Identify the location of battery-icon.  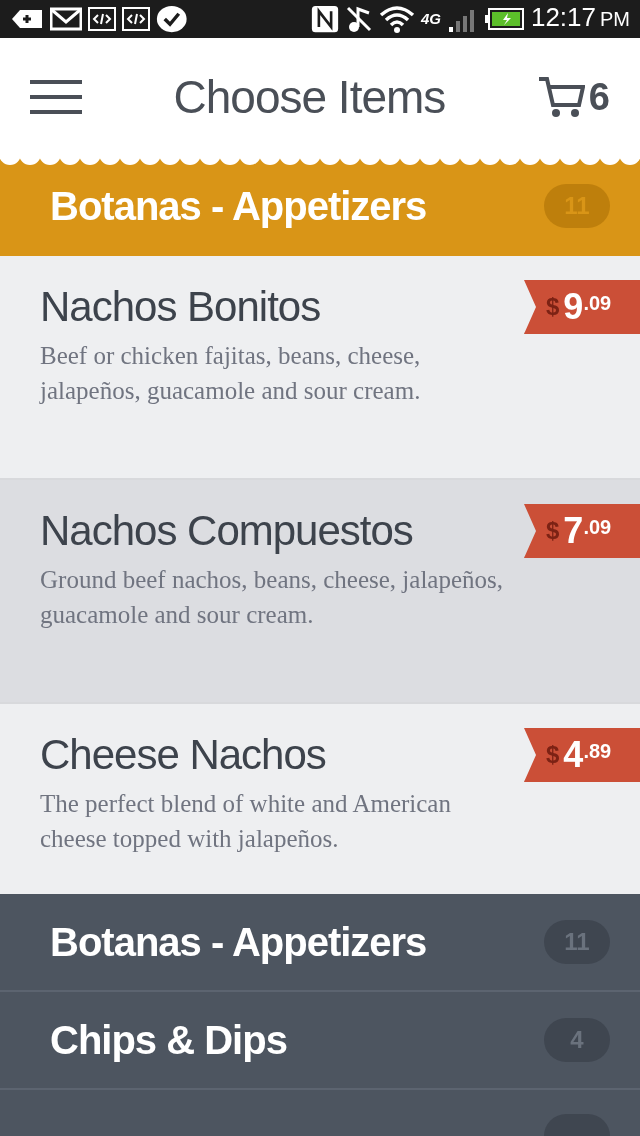
(504, 19).